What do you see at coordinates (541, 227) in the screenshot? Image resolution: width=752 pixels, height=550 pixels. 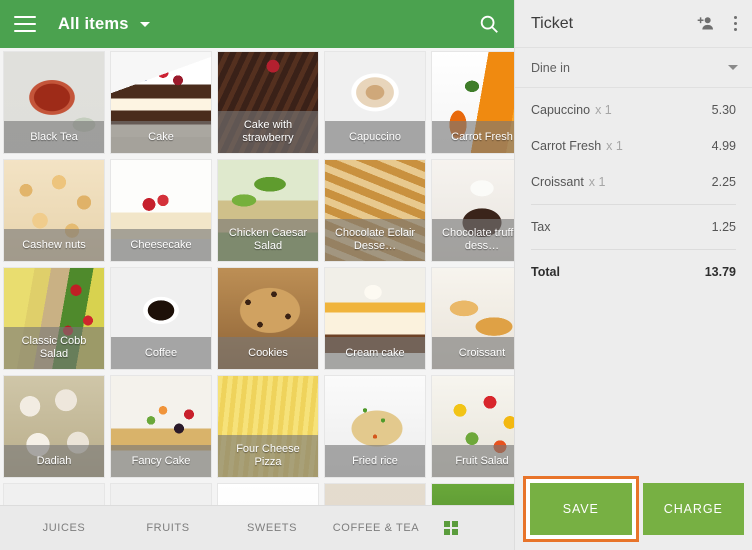 I see `tax-label: Tax` at bounding box center [541, 227].